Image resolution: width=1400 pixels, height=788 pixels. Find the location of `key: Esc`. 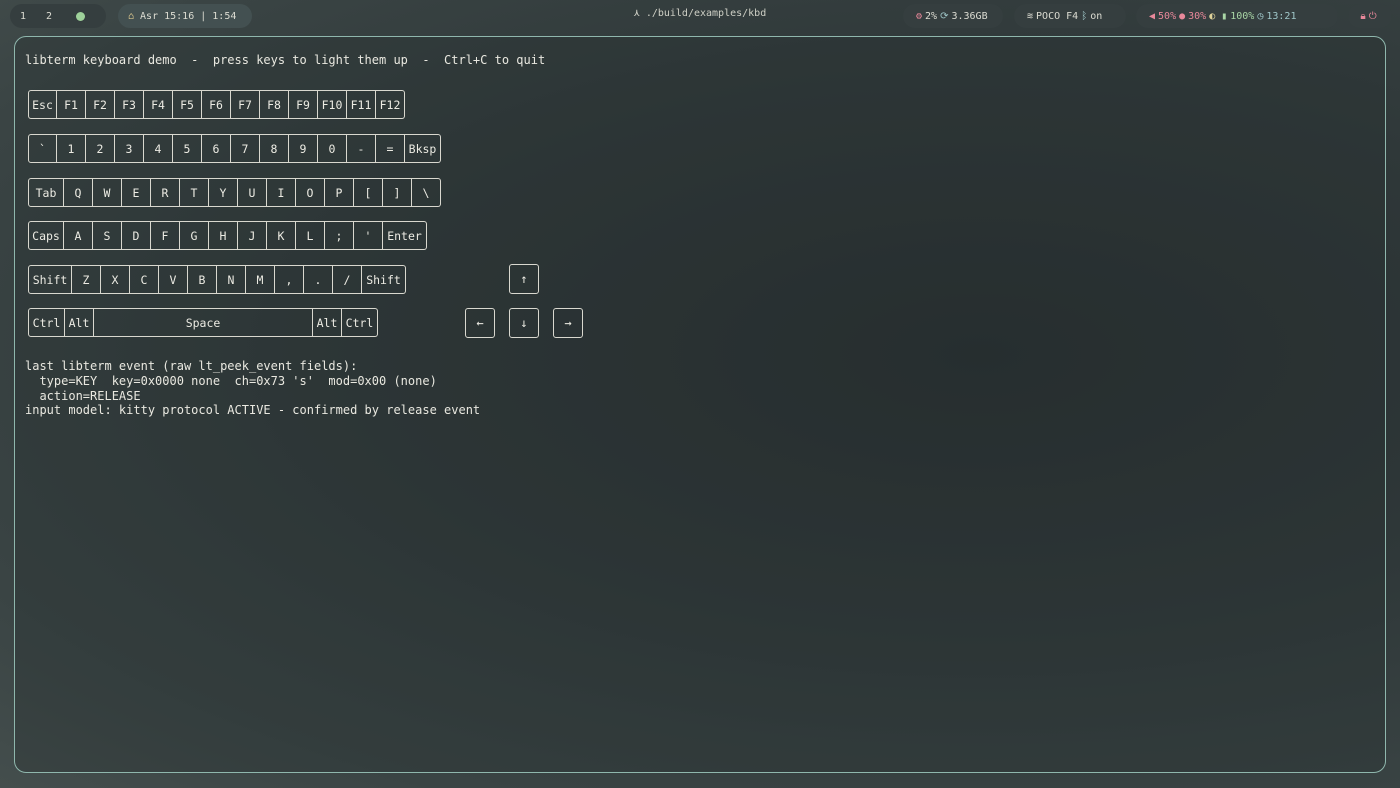

key: Esc is located at coordinates (42, 104).